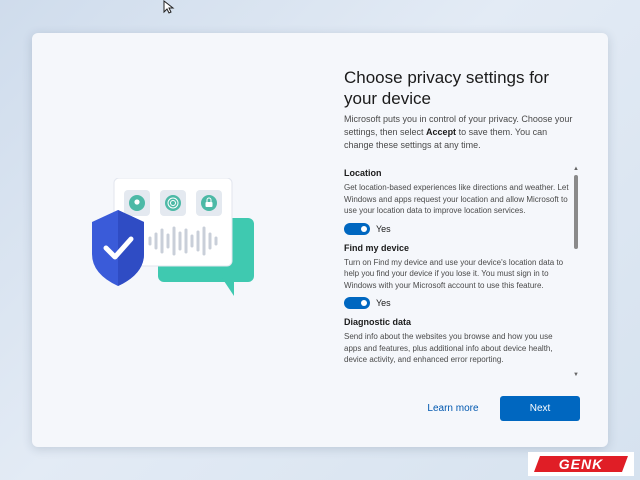 This screenshot has width=640, height=480. What do you see at coordinates (173, 203) in the screenshot?
I see `fingerprint-icon` at bounding box center [173, 203].